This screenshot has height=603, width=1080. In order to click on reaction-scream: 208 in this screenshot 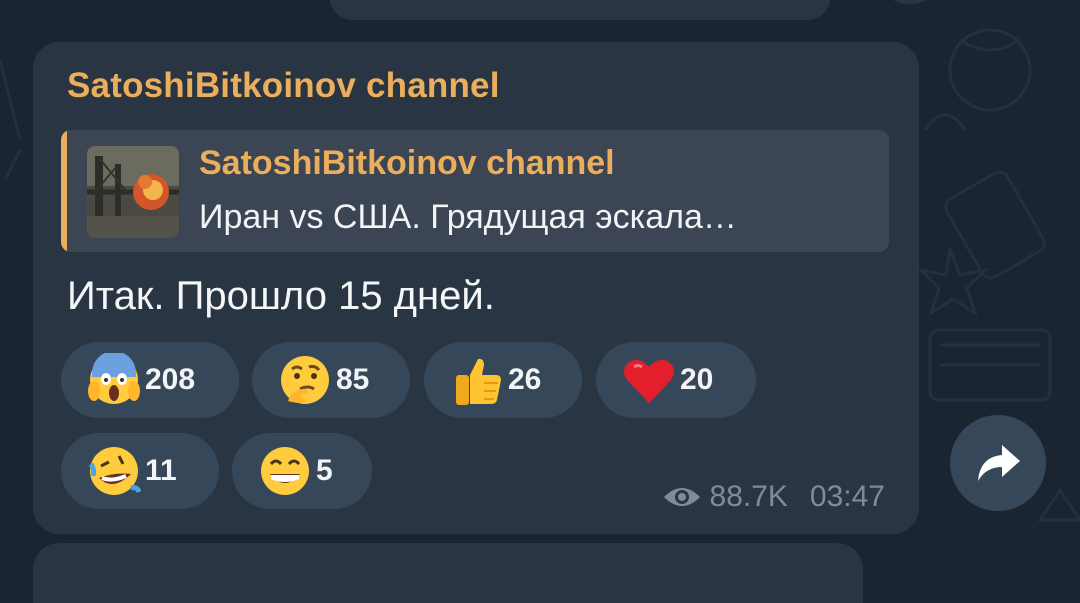, I will do `click(150, 380)`.